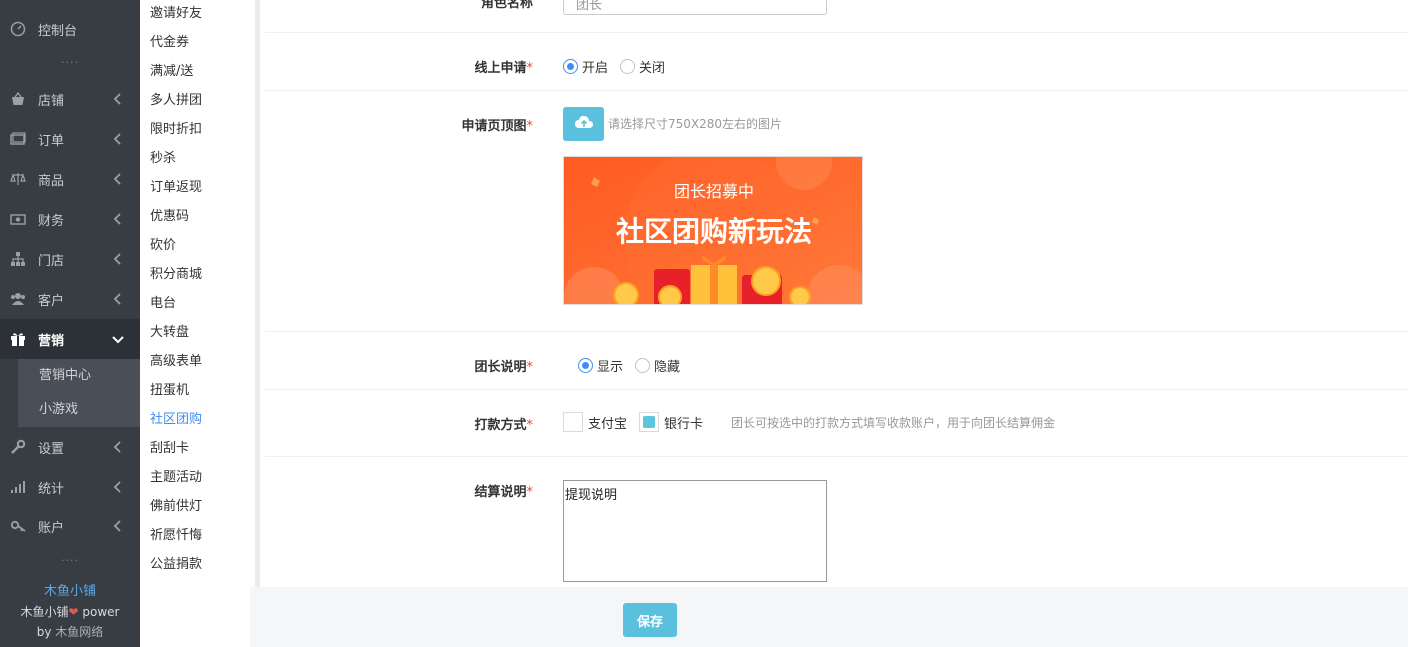  Describe the element at coordinates (176, 475) in the screenshot. I see `menu-item-theme-event: 主题活动` at that location.